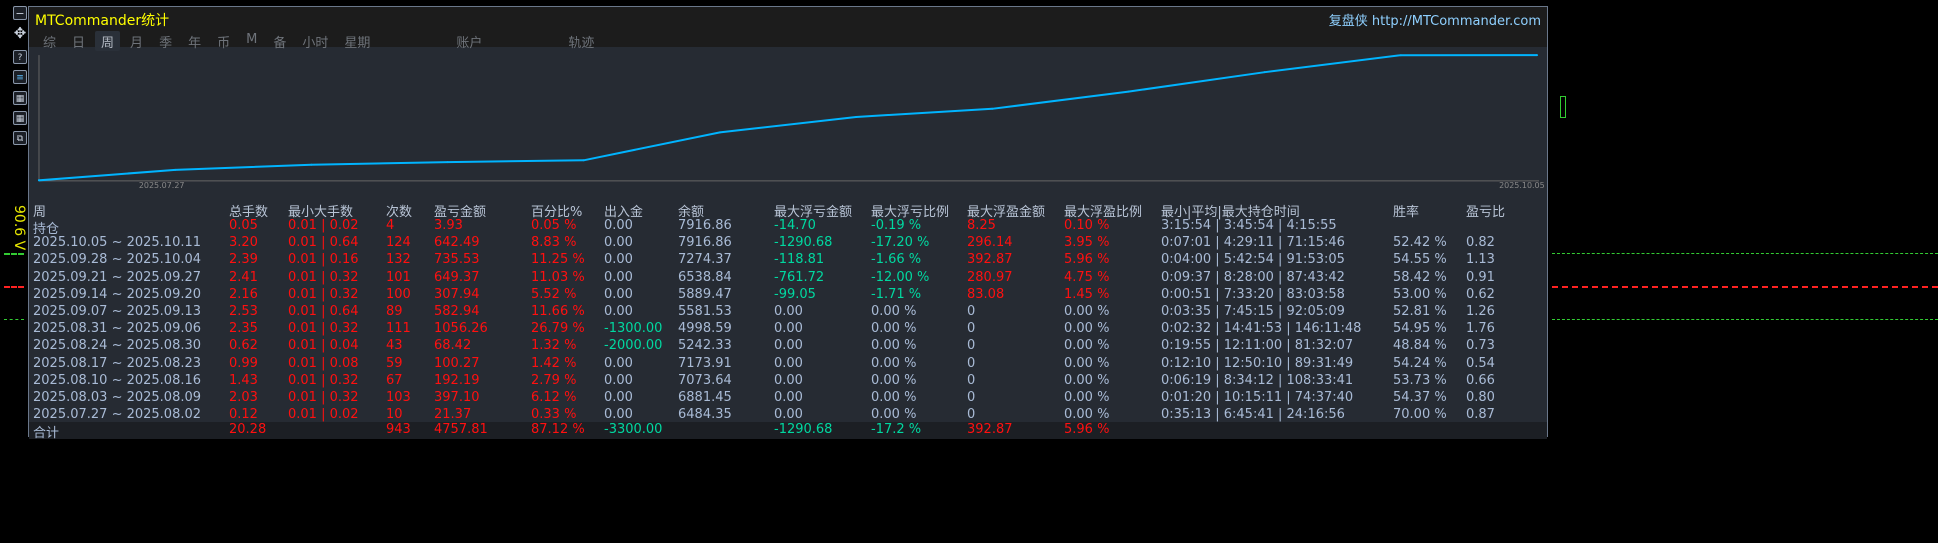 The image size is (1938, 543). What do you see at coordinates (117, 243) in the screenshot?
I see `cell-0: 2025.10.05 ~ 2025.10.11` at bounding box center [117, 243].